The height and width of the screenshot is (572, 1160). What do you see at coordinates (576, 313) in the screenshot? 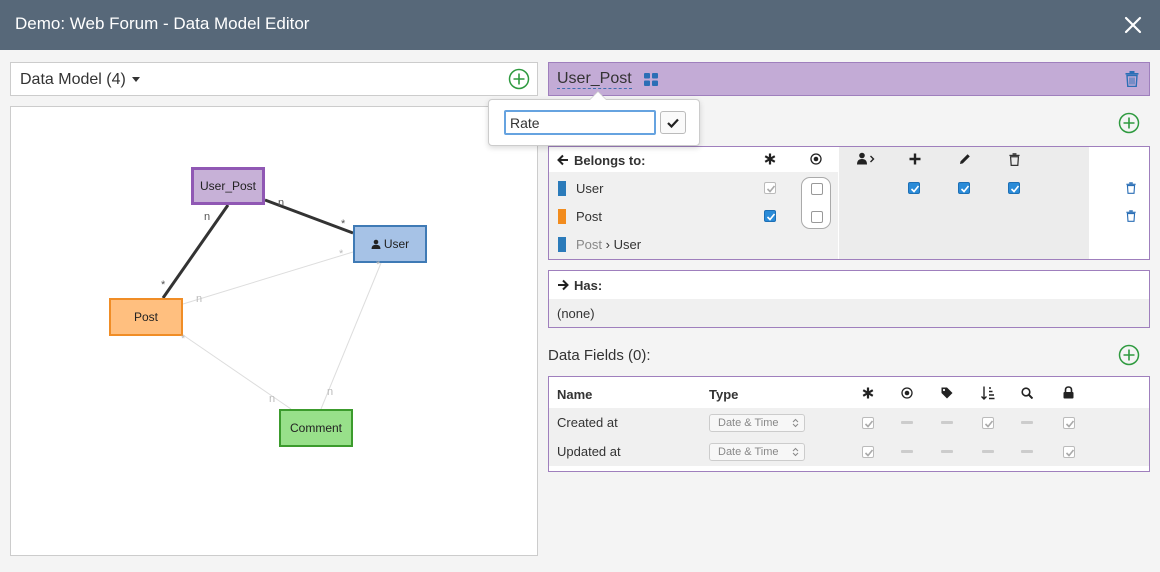
I see `has-empty-text: (none)` at bounding box center [576, 313].